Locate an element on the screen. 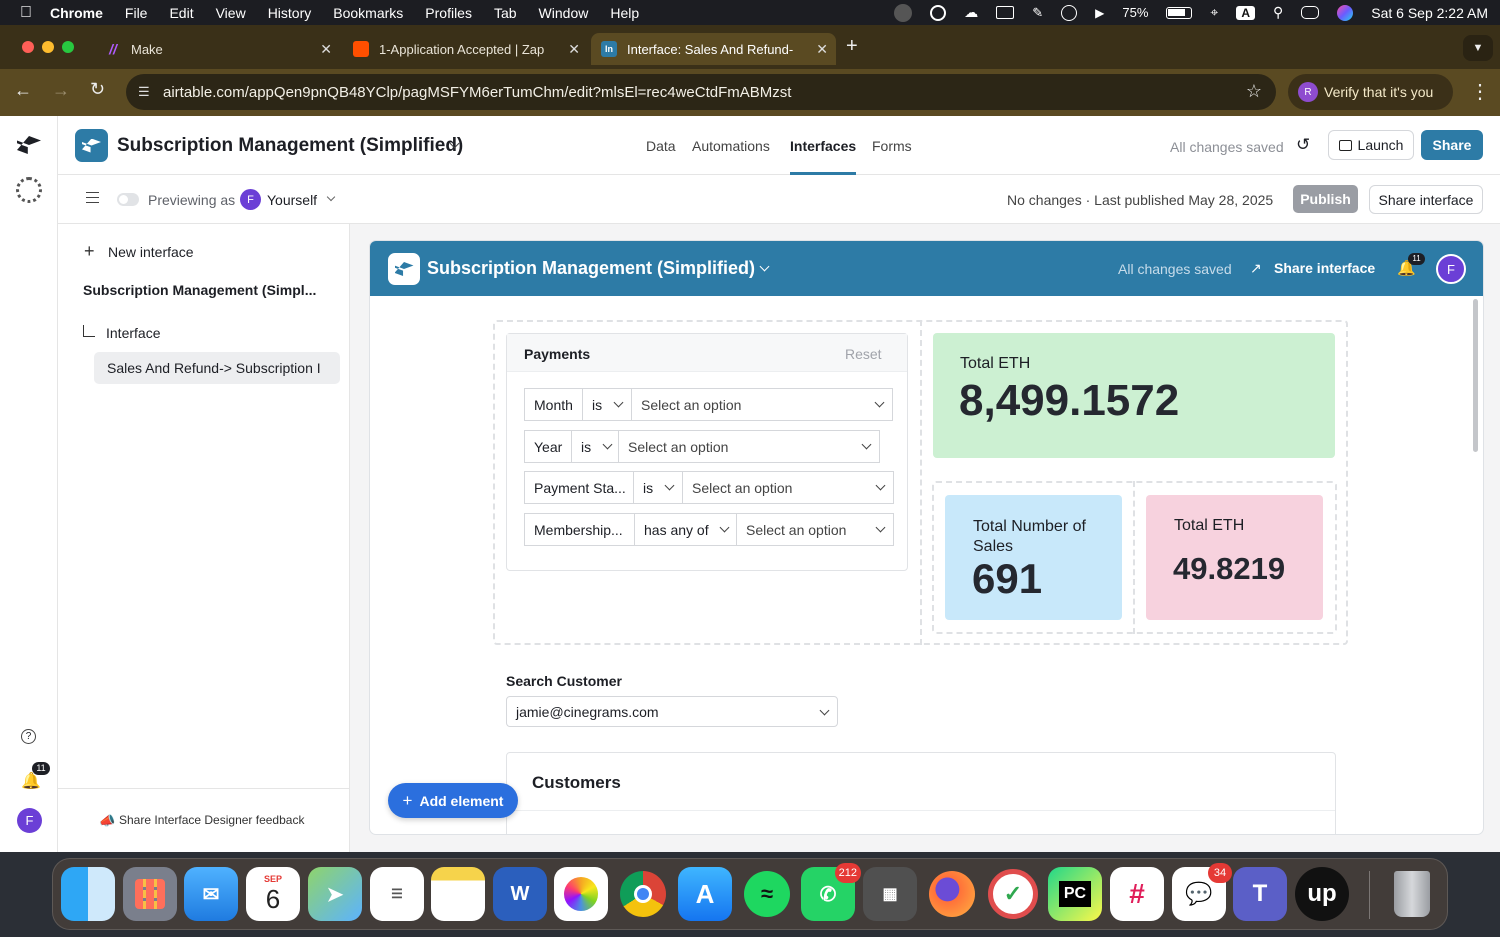  accessibility-icon is located at coordinates (1069, 12).